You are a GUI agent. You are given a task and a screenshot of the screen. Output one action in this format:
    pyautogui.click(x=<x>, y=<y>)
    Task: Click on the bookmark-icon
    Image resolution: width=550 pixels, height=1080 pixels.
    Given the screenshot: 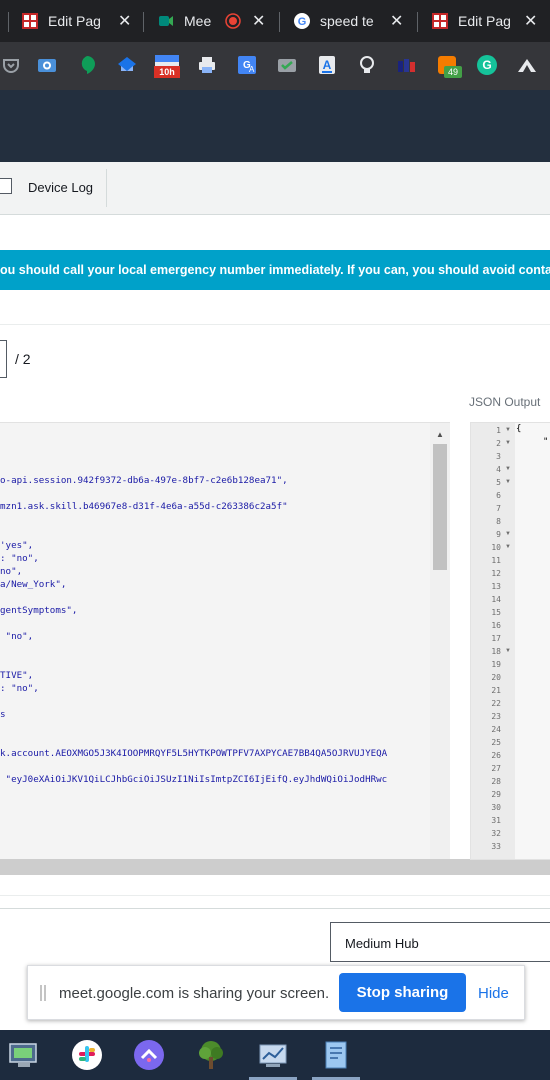 What is the action you would take?
    pyautogui.click(x=127, y=65)
    